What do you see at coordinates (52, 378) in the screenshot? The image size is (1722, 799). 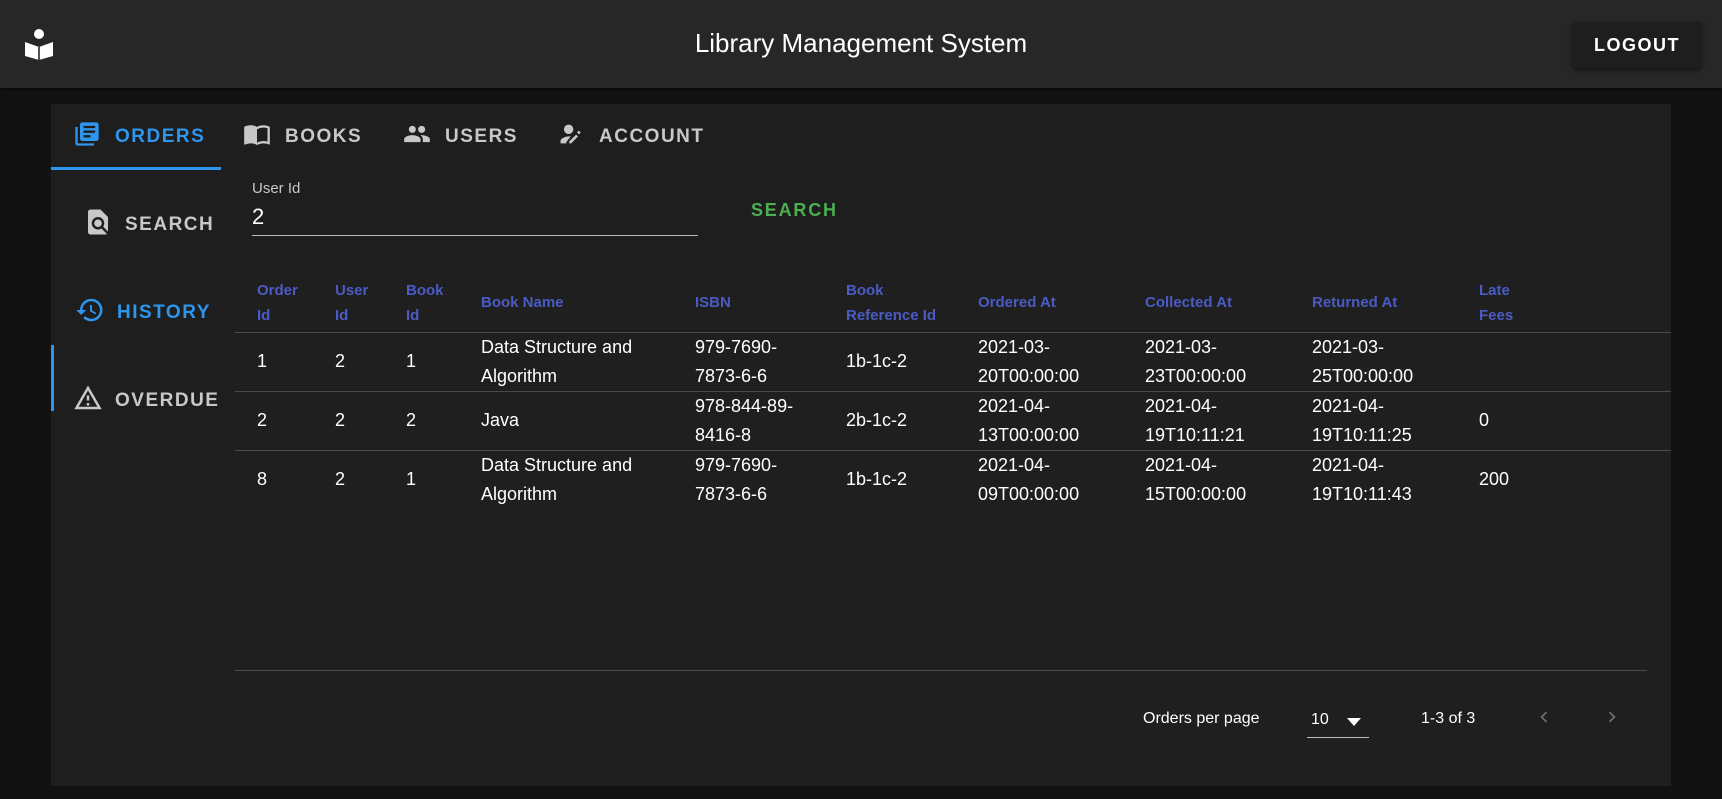 I see `active-sidenav-indicator` at bounding box center [52, 378].